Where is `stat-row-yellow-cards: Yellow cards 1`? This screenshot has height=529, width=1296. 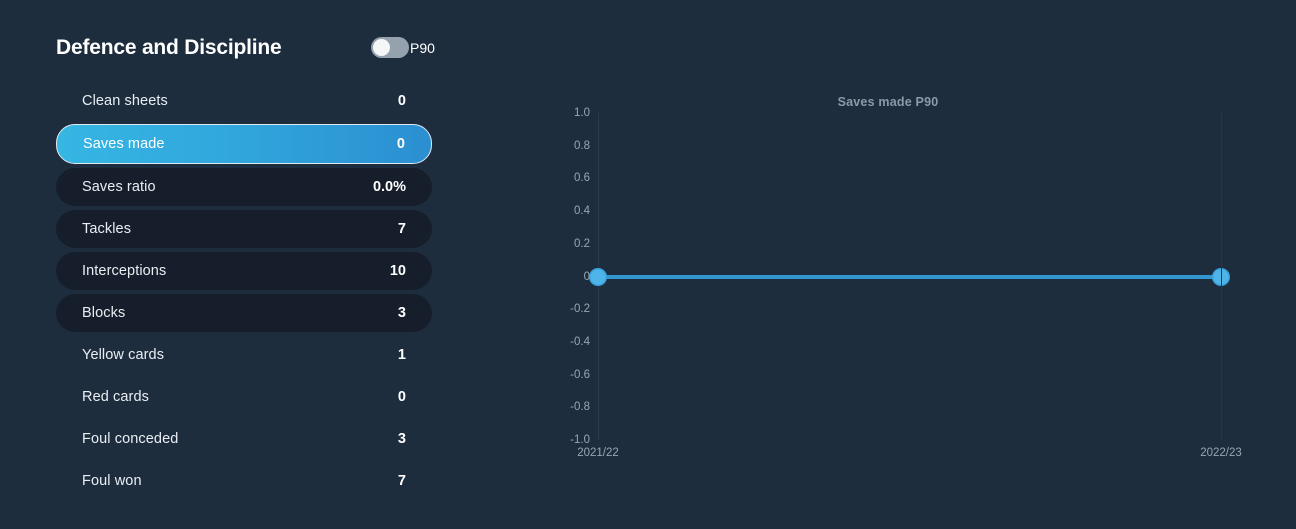 stat-row-yellow-cards: Yellow cards 1 is located at coordinates (244, 355).